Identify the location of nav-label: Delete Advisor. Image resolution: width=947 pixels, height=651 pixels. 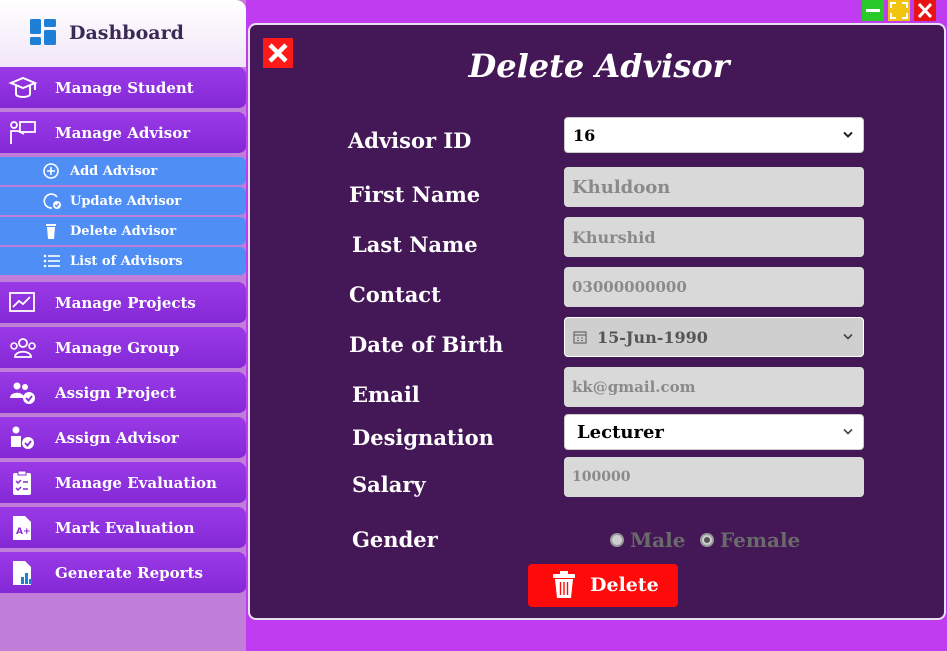
(123, 231).